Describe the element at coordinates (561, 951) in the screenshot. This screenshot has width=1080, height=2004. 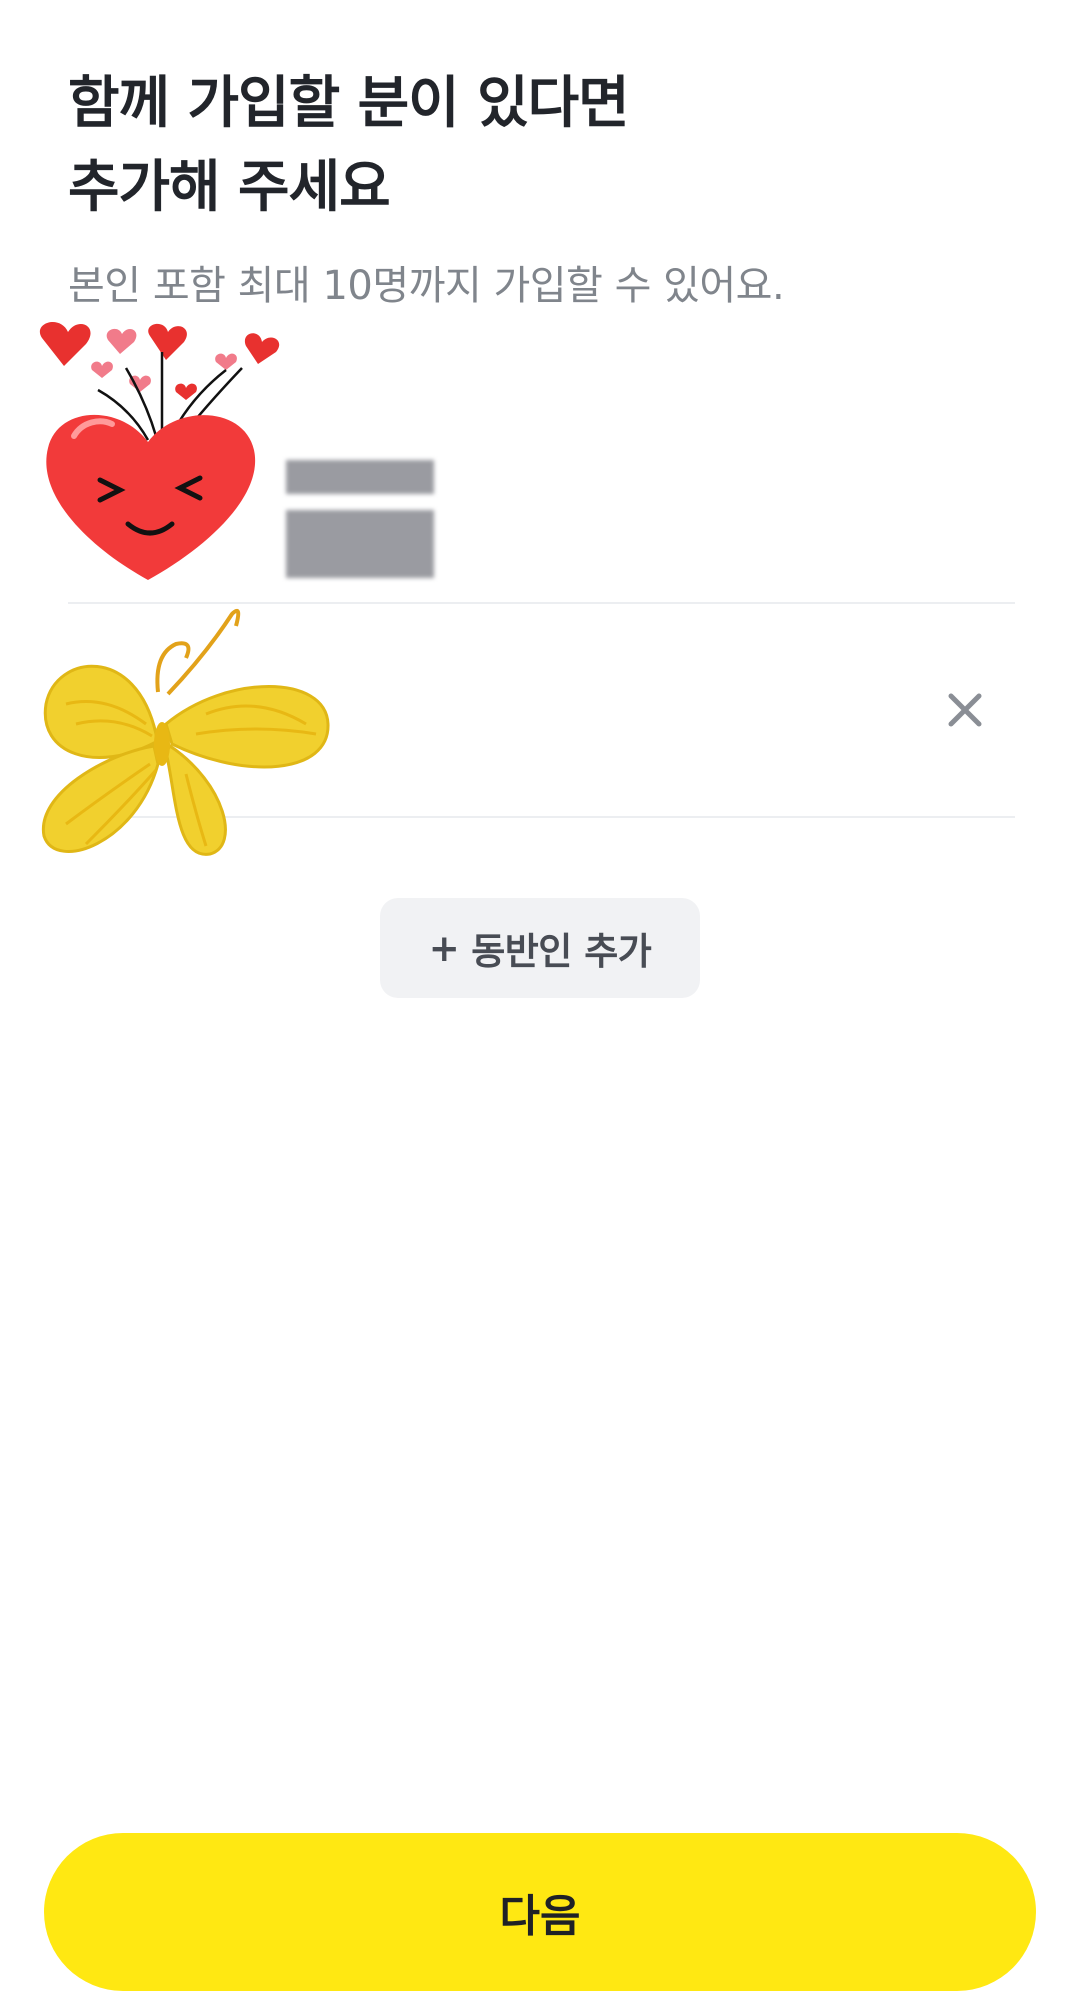
I see `add-companion-label: 동반인 추가` at that location.